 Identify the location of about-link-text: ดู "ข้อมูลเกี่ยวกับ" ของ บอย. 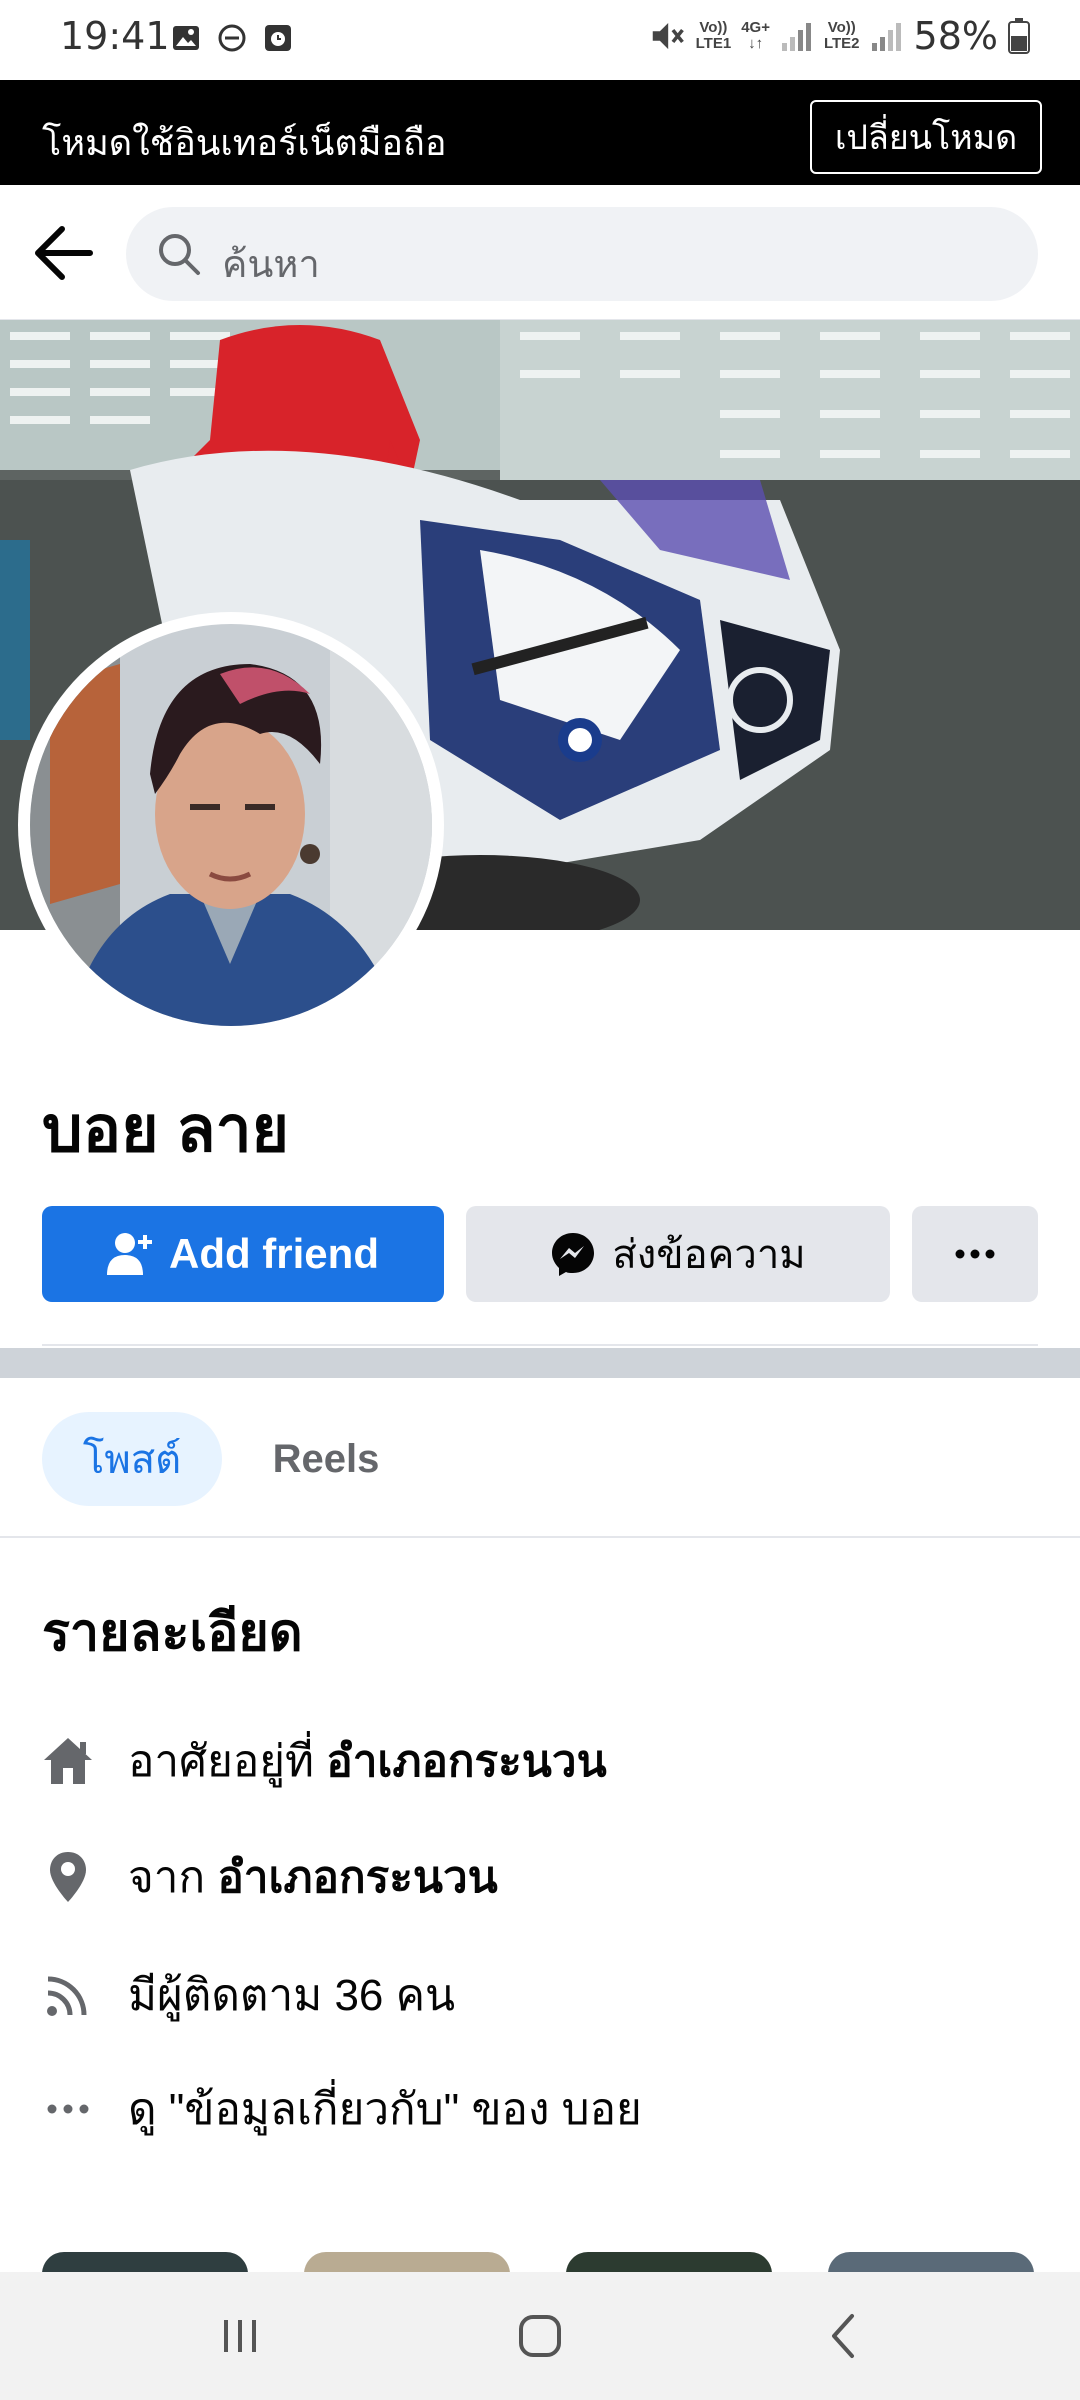
(385, 2109).